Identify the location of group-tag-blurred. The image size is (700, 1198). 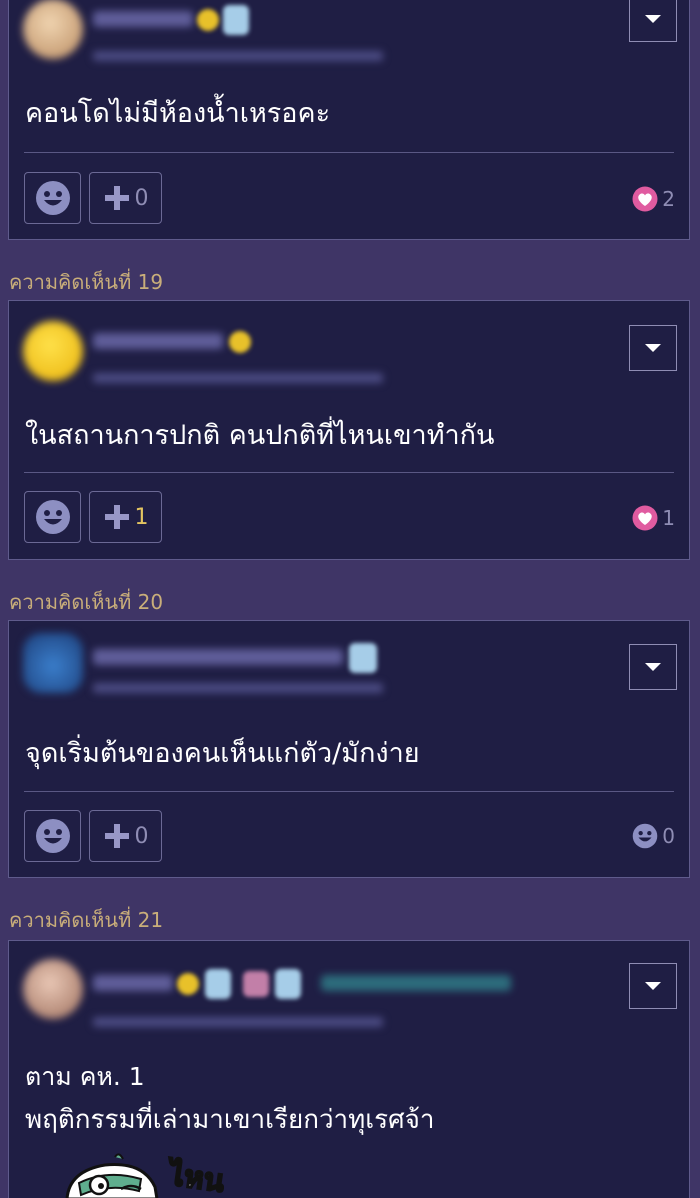
(416, 983).